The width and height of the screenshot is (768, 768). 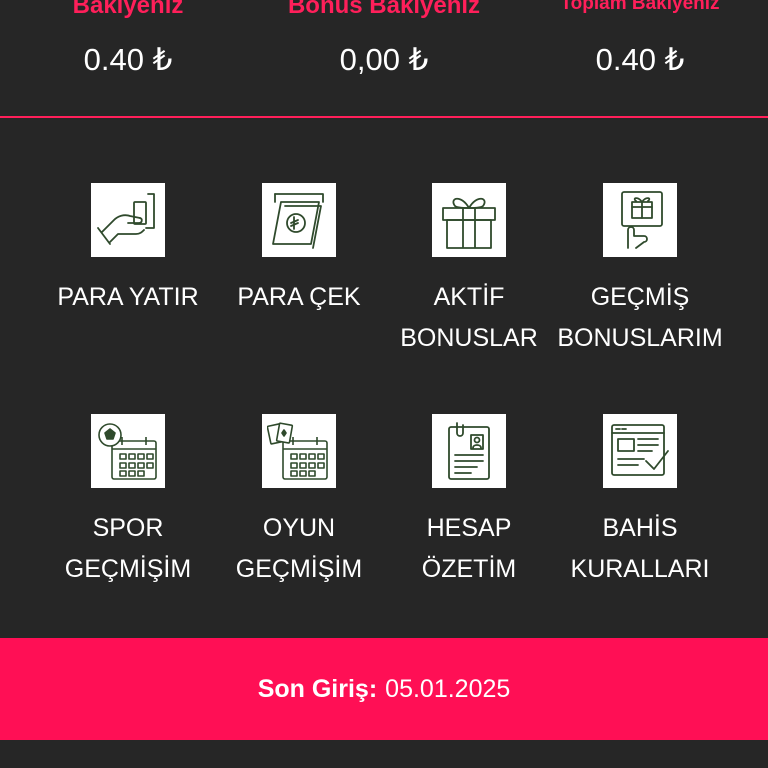 I want to click on last-login-value: 05.01.2025, so click(x=448, y=688).